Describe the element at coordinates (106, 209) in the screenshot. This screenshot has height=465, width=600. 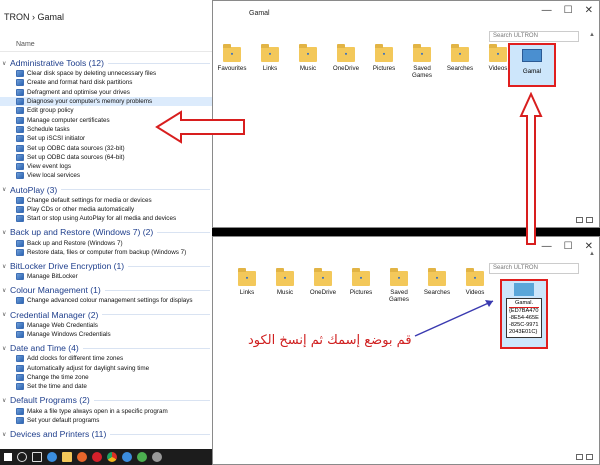
I see `settings-item: Play CDs or other media automatically` at that location.